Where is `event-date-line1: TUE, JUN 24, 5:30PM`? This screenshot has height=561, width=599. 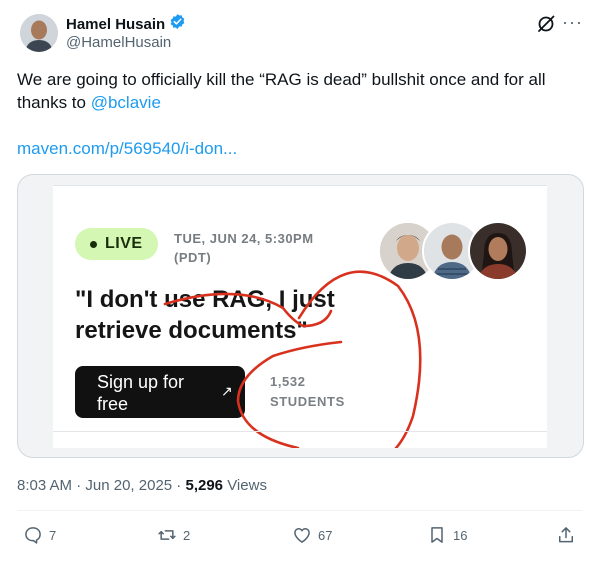 event-date-line1: TUE, JUN 24, 5:30PM is located at coordinates (244, 238).